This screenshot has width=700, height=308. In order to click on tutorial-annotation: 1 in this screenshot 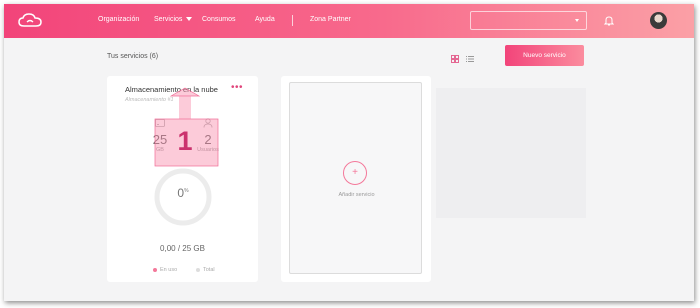, I will do `click(186, 127)`.